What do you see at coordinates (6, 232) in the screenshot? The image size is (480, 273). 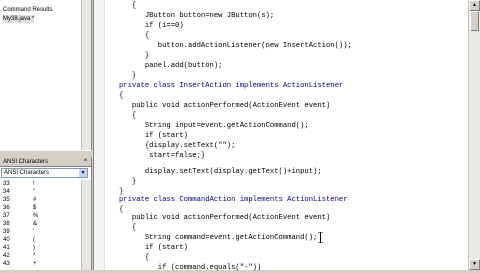 I see `char-code: 39` at bounding box center [6, 232].